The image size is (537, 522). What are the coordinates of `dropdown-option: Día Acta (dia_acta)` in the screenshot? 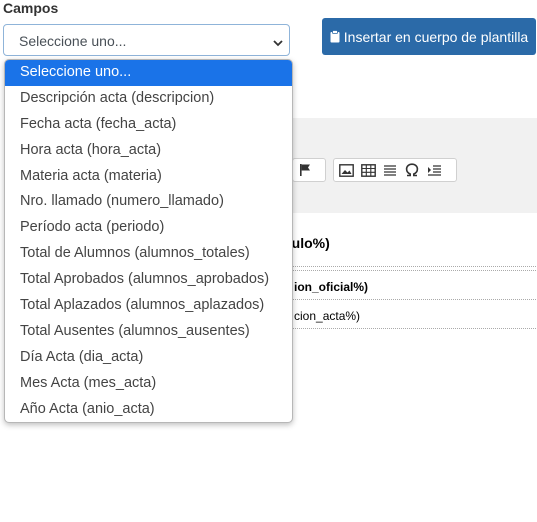 It's located at (148, 358).